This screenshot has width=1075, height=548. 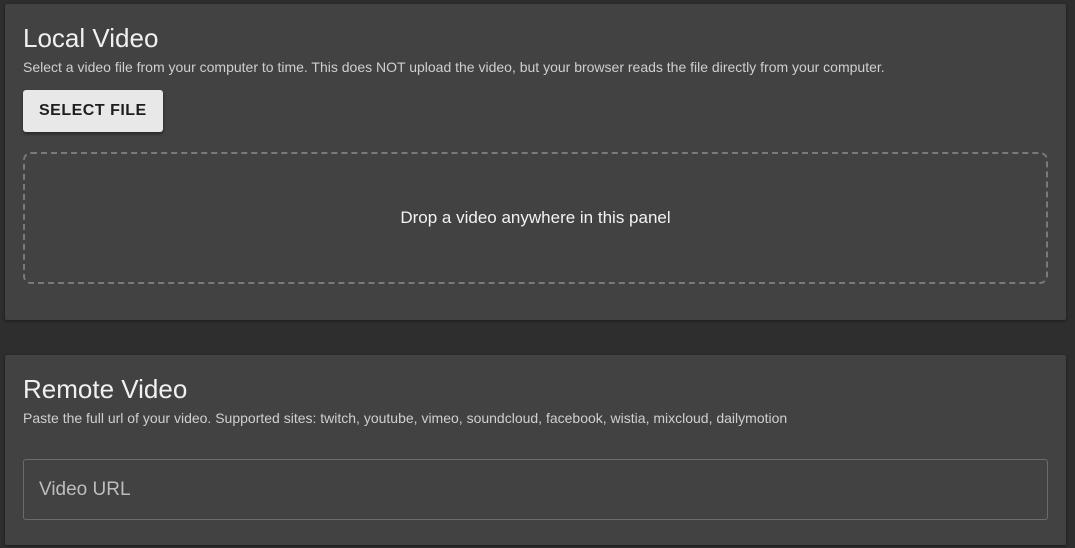 I want to click on video-url-field, so click(x=535, y=489).